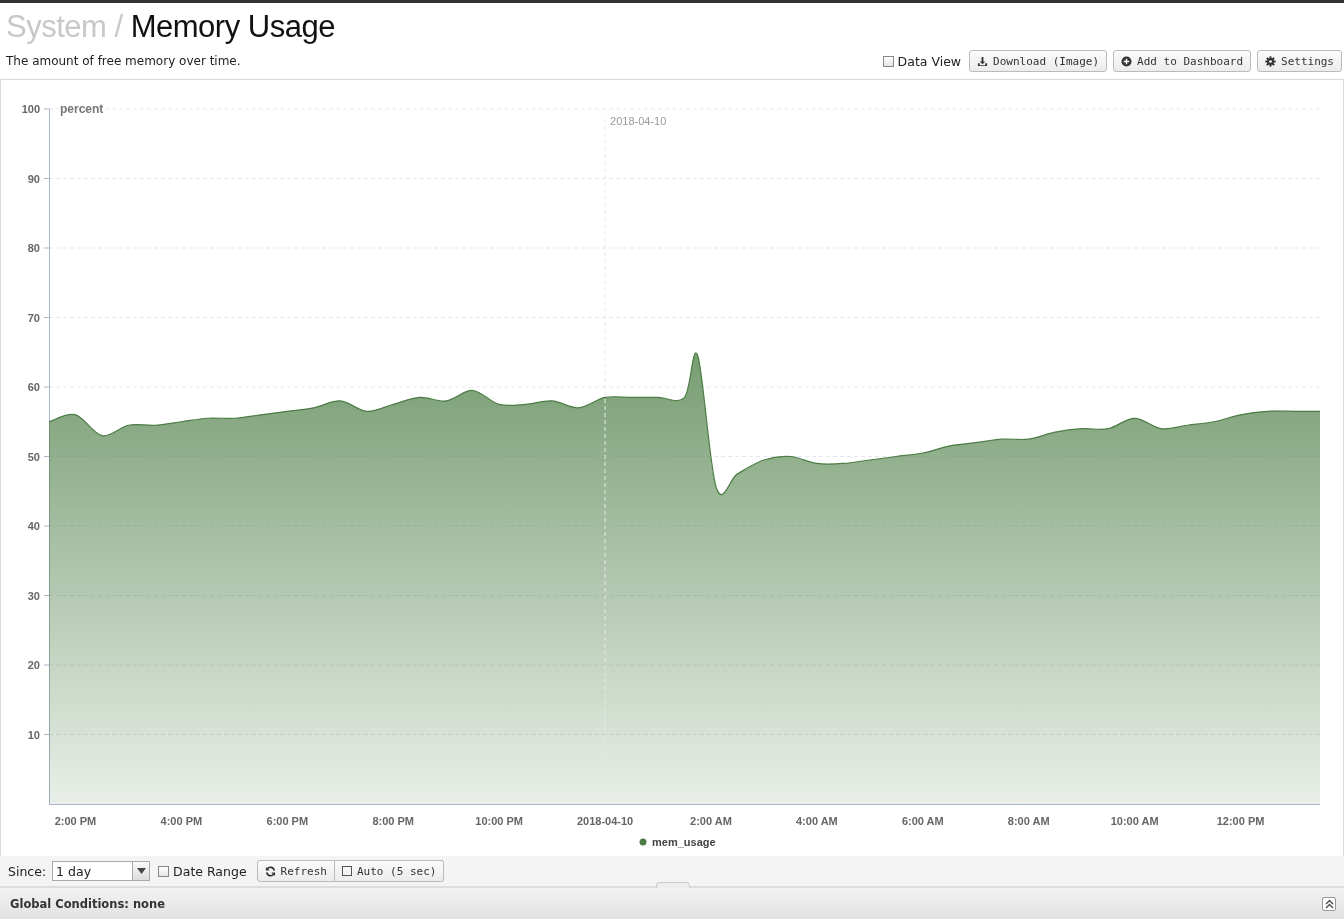 The width and height of the screenshot is (1344, 924). I want to click on x-axis-label: 4:00 PM, so click(181, 821).